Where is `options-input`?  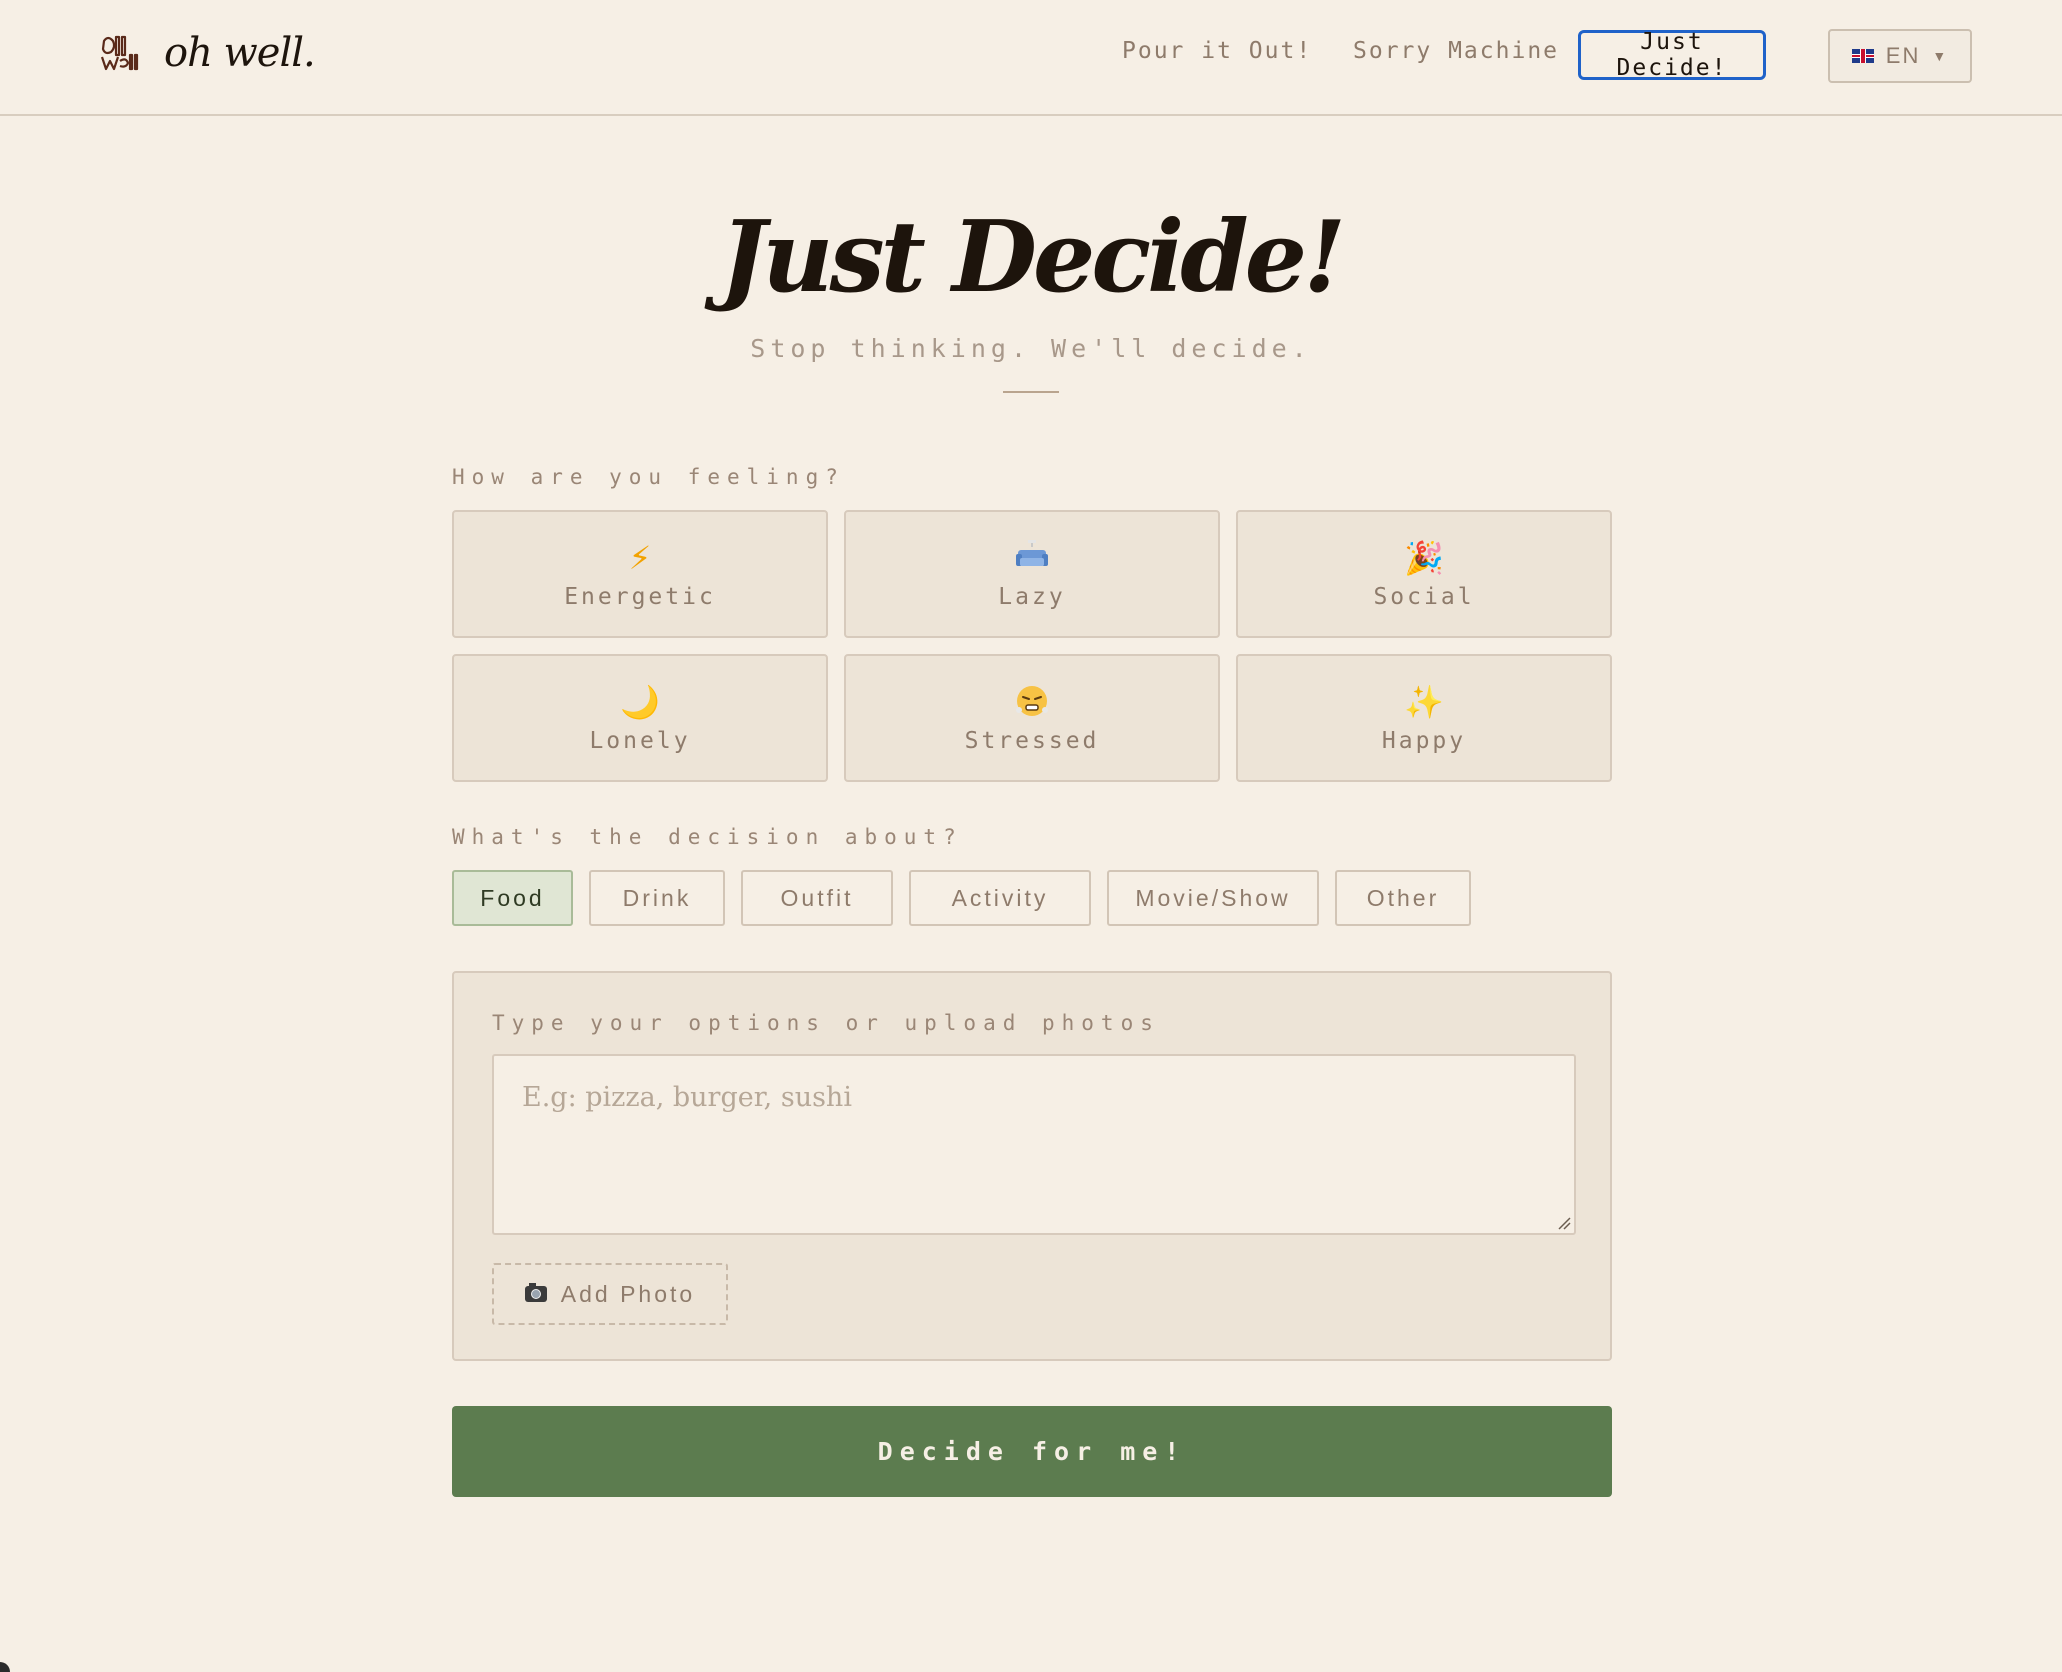 options-input is located at coordinates (1034, 1144).